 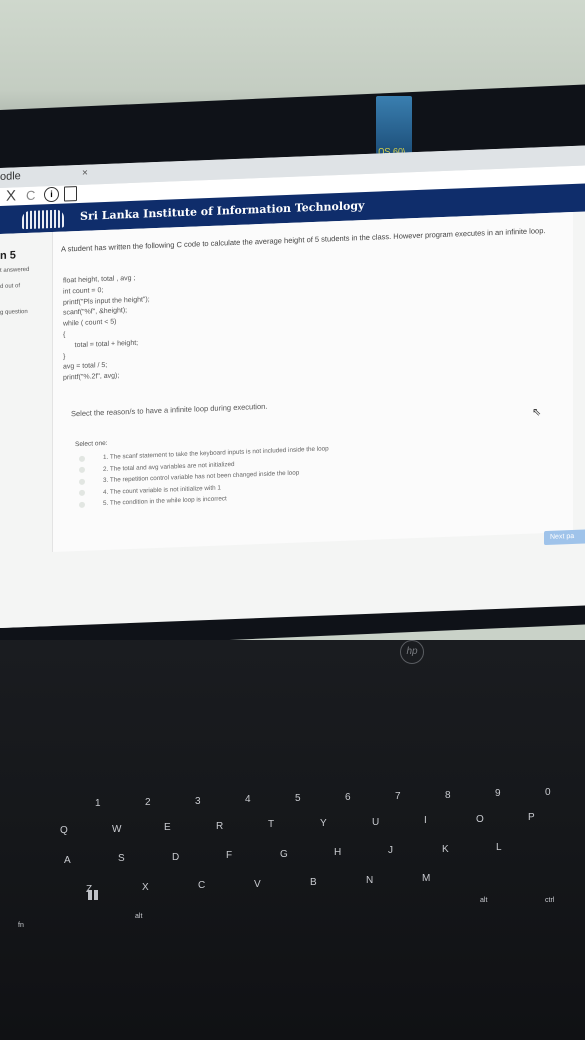 What do you see at coordinates (483, 900) in the screenshot?
I see `alt-right-key: alt` at bounding box center [483, 900].